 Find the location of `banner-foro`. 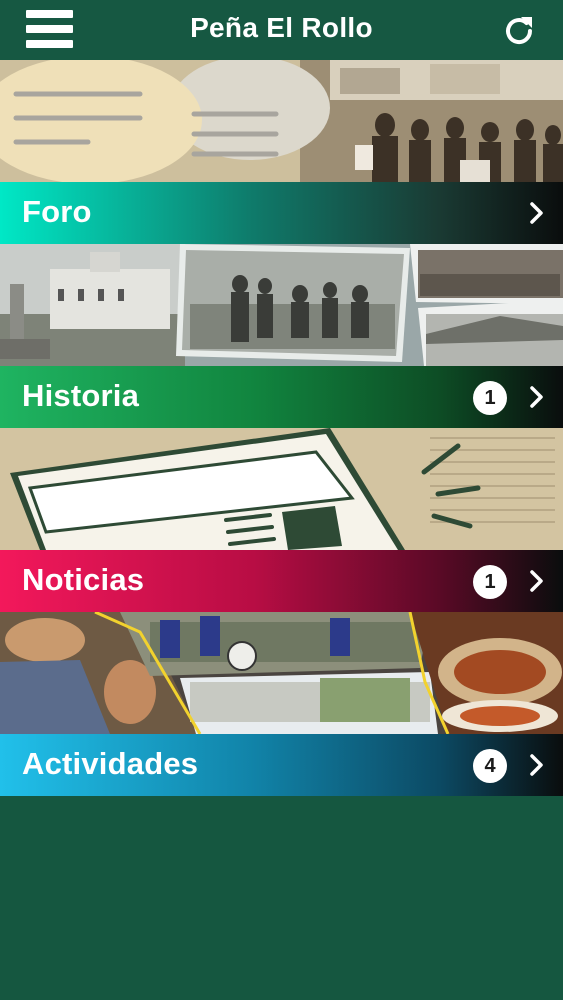

banner-foro is located at coordinates (281, 121).